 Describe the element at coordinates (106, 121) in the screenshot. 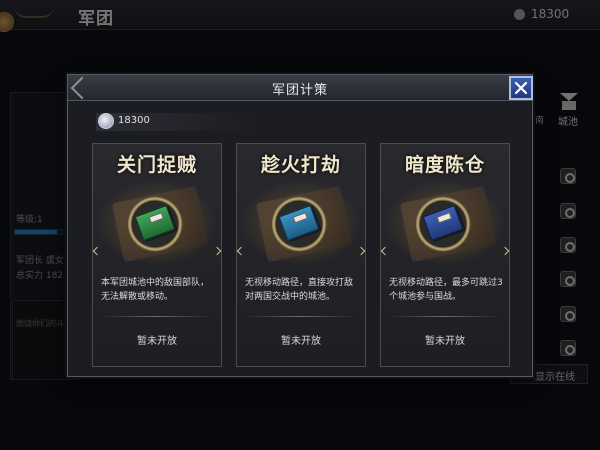

I see `silver-feather-icon` at that location.